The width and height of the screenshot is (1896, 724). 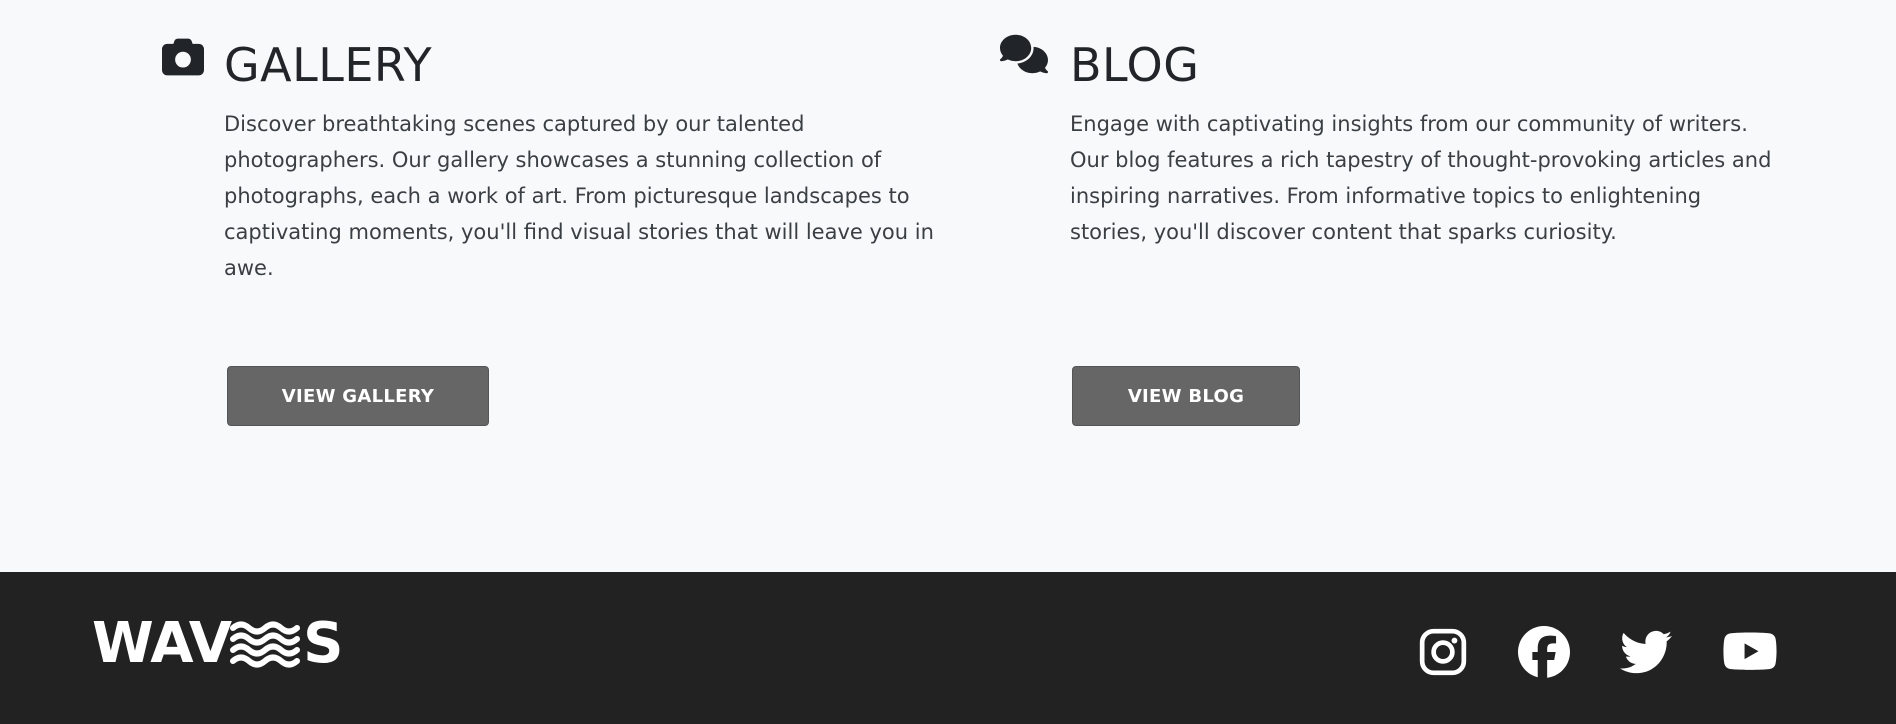 I want to click on youtube-icon, so click(x=1750, y=652).